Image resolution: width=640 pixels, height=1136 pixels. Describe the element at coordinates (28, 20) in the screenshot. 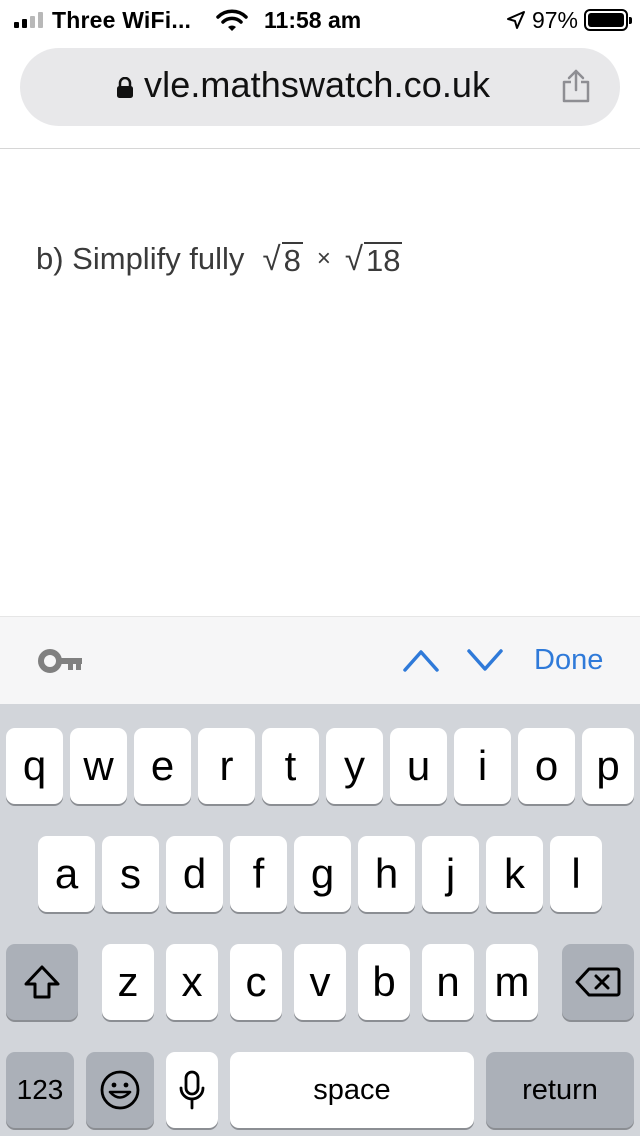

I see `signal-strength-icon` at that location.